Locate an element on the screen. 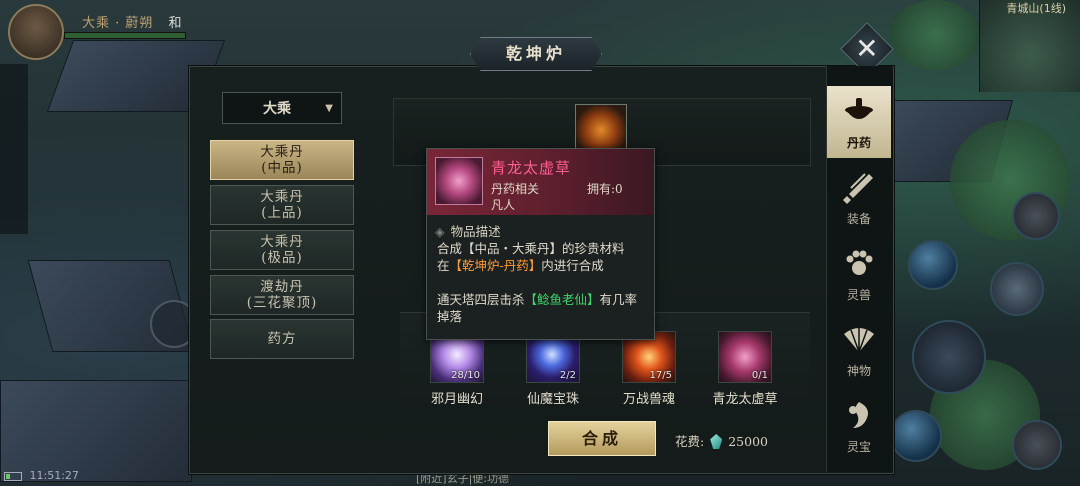  recipe-item: 大乘丹 (上品) is located at coordinates (282, 205).